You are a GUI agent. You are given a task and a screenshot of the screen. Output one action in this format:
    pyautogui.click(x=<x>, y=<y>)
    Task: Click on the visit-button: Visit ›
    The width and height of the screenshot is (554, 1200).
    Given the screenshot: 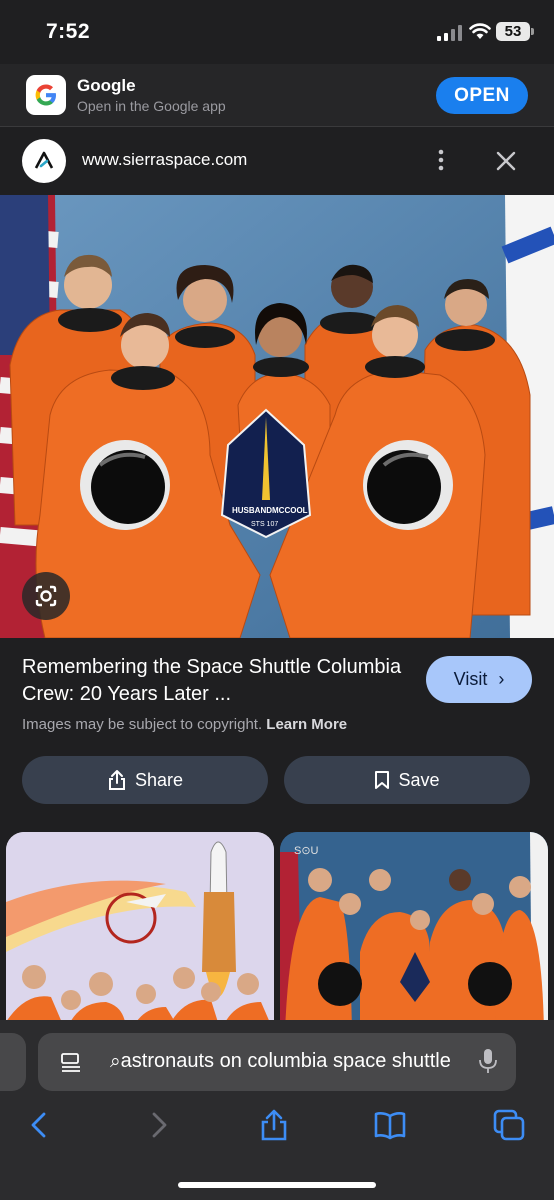 What is the action you would take?
    pyautogui.click(x=479, y=679)
    